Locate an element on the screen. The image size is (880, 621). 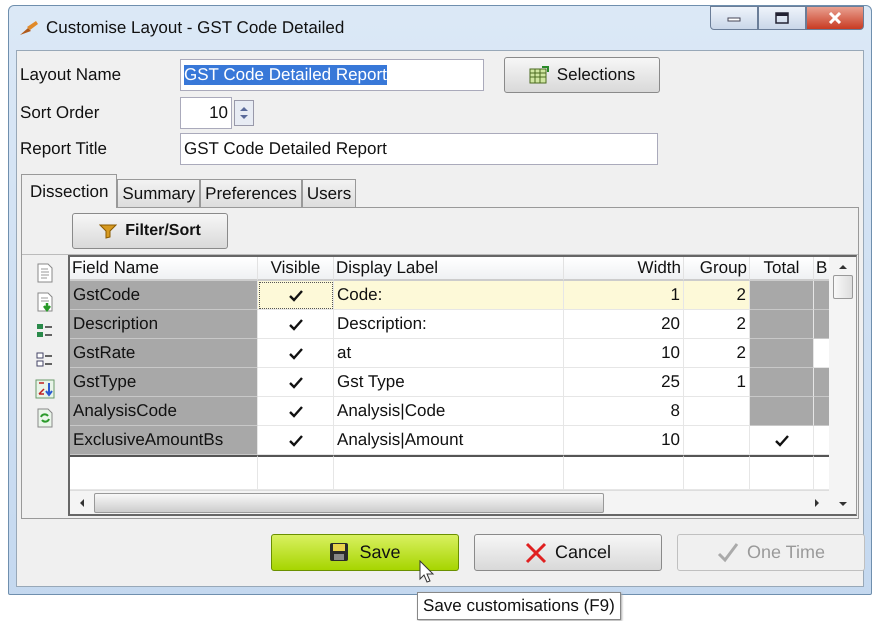
table-cell: Code: is located at coordinates (449, 295).